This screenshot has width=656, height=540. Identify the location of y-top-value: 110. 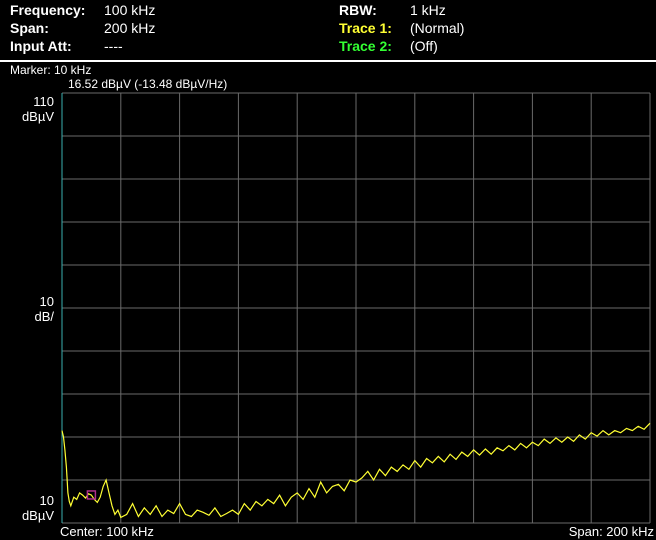
(43, 101).